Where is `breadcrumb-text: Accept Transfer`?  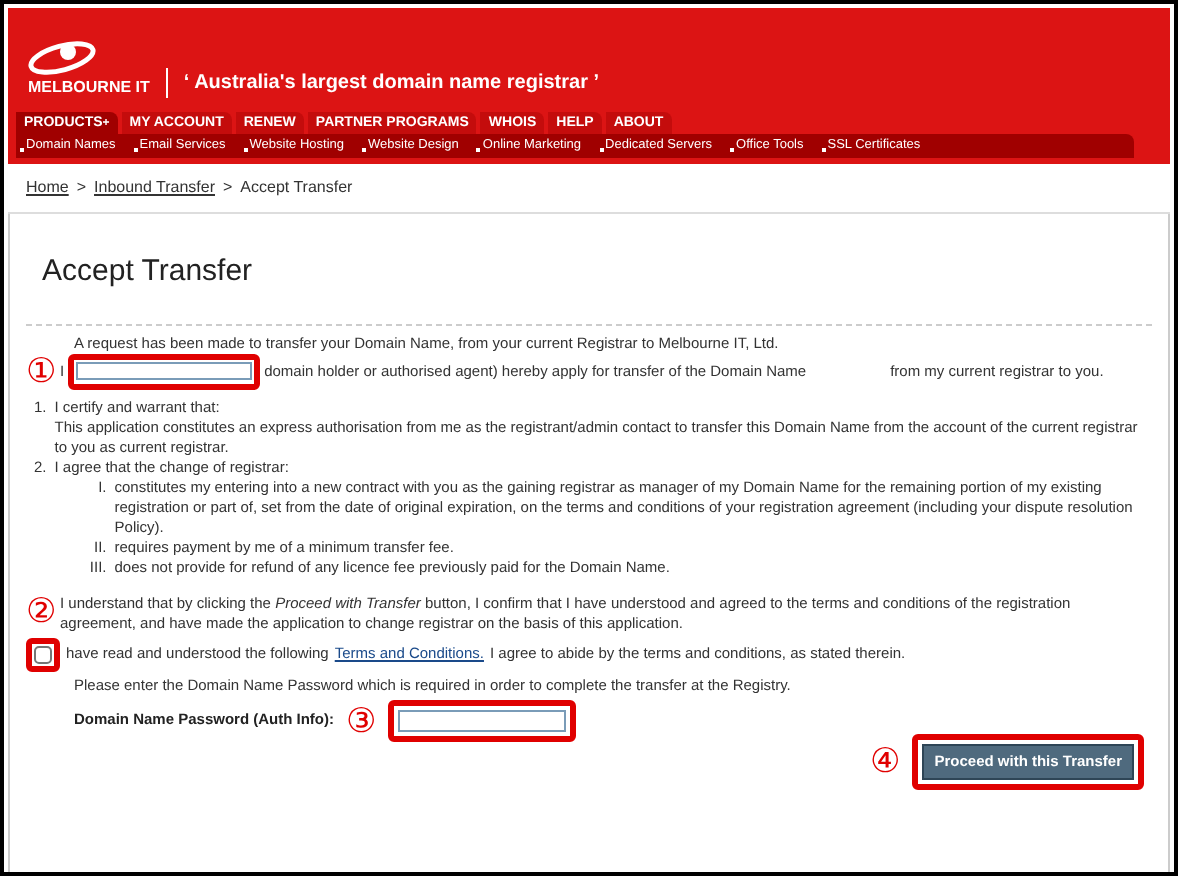
breadcrumb-text: Accept Transfer is located at coordinates (296, 188).